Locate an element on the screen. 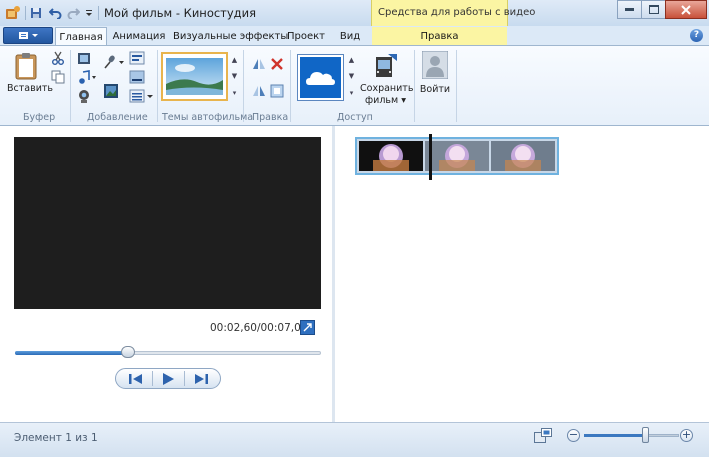 This screenshot has height=457, width=709. add-video-button is located at coordinates (84, 58).